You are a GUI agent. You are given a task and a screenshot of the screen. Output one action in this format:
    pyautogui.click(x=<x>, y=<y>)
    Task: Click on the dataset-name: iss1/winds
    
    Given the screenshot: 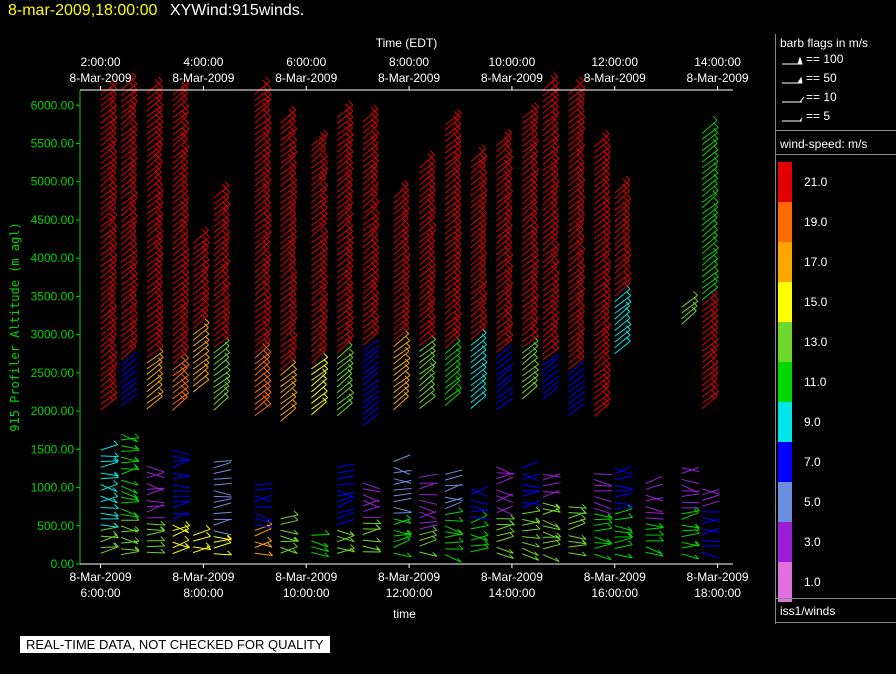 What is the action you would take?
    pyautogui.click(x=808, y=611)
    